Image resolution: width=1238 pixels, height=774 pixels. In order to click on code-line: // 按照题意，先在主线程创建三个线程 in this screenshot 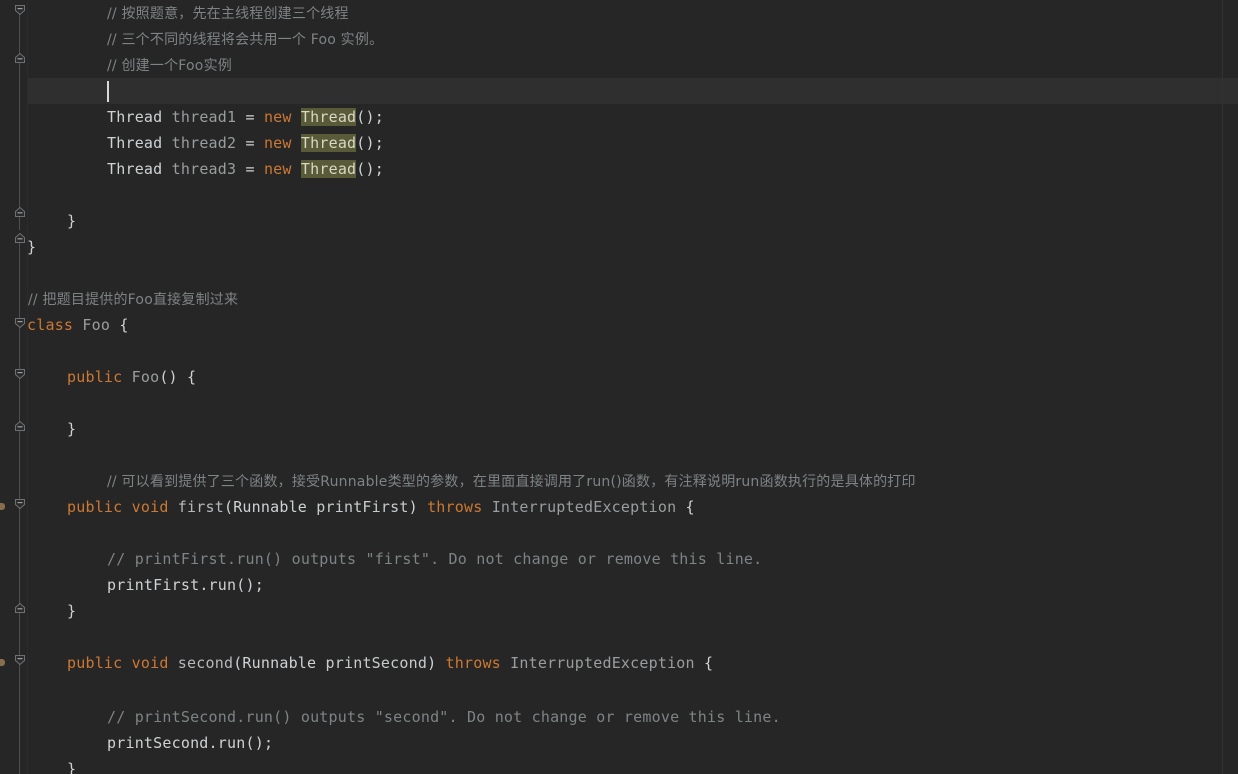, I will do `click(228, 13)`.